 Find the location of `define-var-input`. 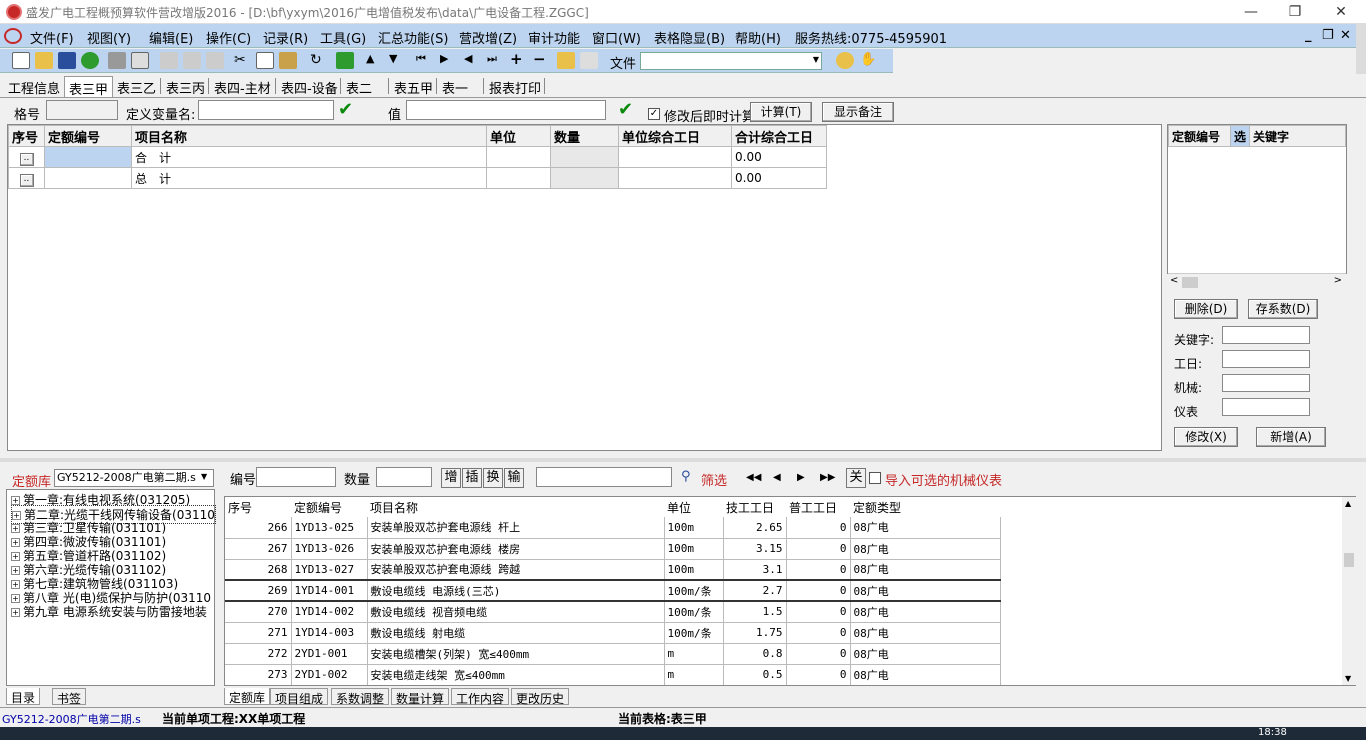

define-var-input is located at coordinates (266, 110).